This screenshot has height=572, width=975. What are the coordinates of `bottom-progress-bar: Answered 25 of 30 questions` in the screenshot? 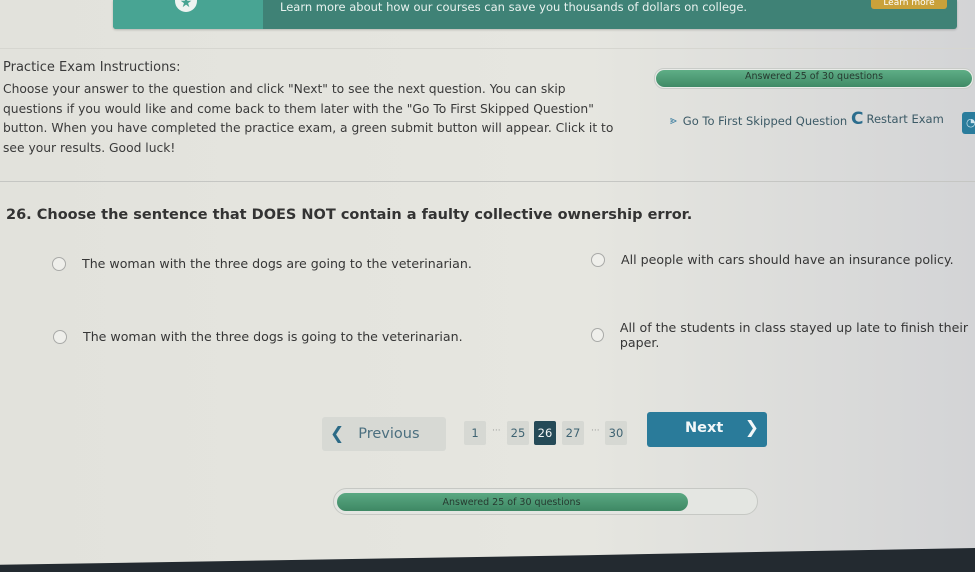 It's located at (545, 501).